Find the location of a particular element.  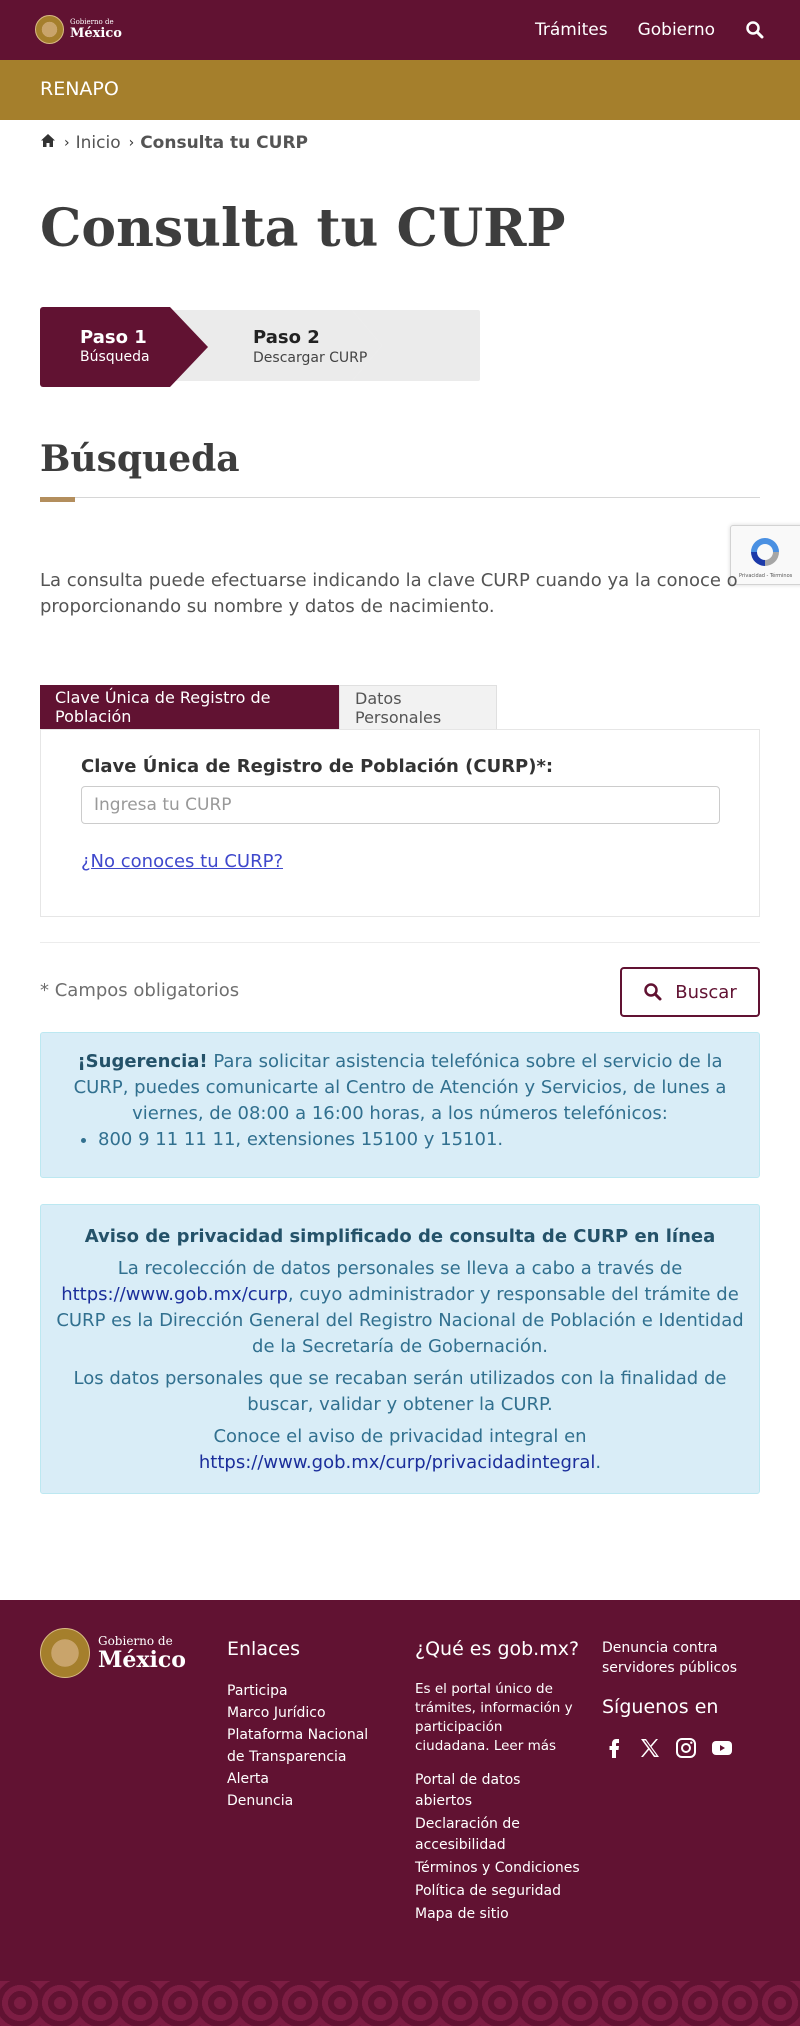

footer-links-title: Enlaces is located at coordinates (264, 1649).